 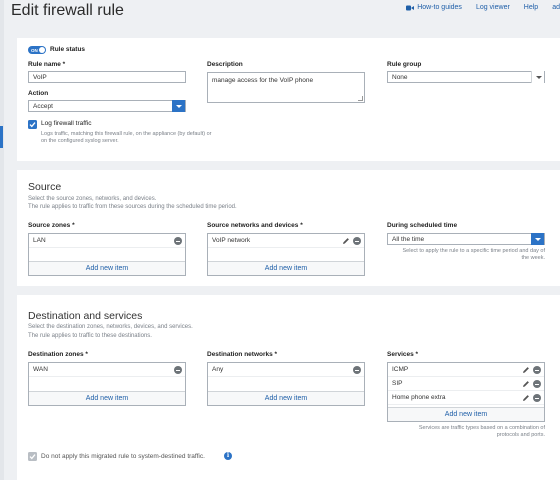 What do you see at coordinates (531, 7) in the screenshot?
I see `help-link: Help` at bounding box center [531, 7].